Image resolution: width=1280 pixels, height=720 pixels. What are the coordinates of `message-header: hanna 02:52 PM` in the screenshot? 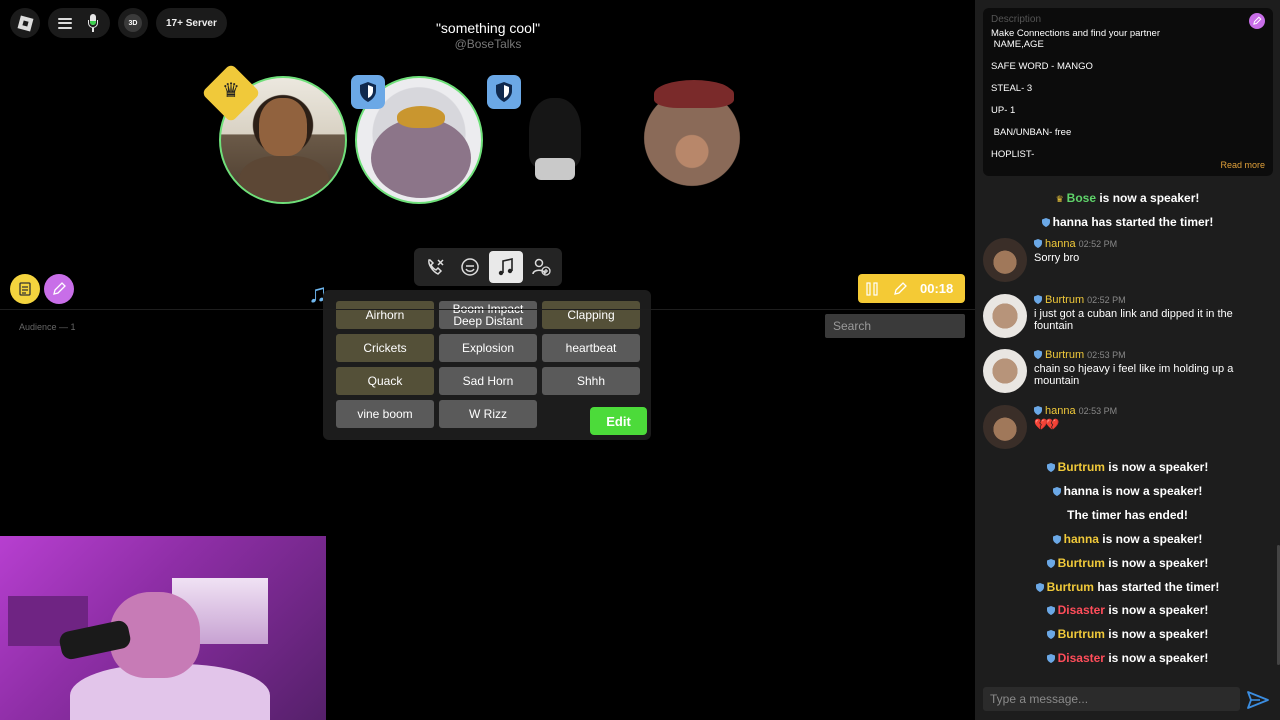 It's located at (1075, 244).